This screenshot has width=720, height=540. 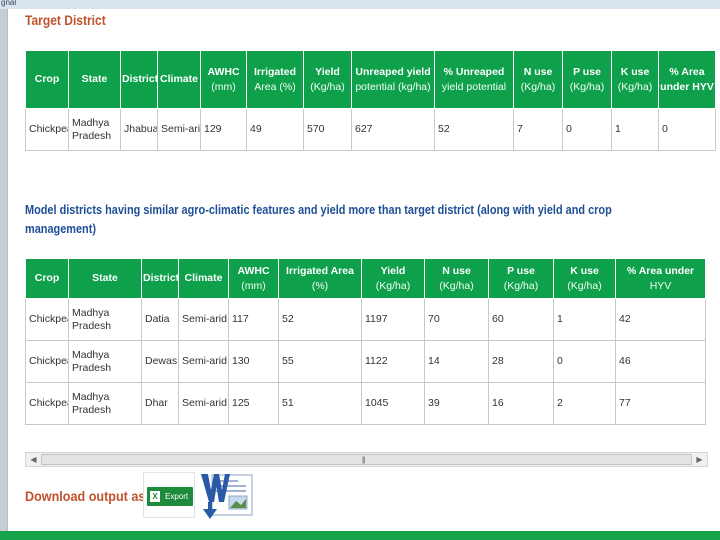 What do you see at coordinates (65, 20) in the screenshot?
I see `target-district-title: Target District` at bounding box center [65, 20].